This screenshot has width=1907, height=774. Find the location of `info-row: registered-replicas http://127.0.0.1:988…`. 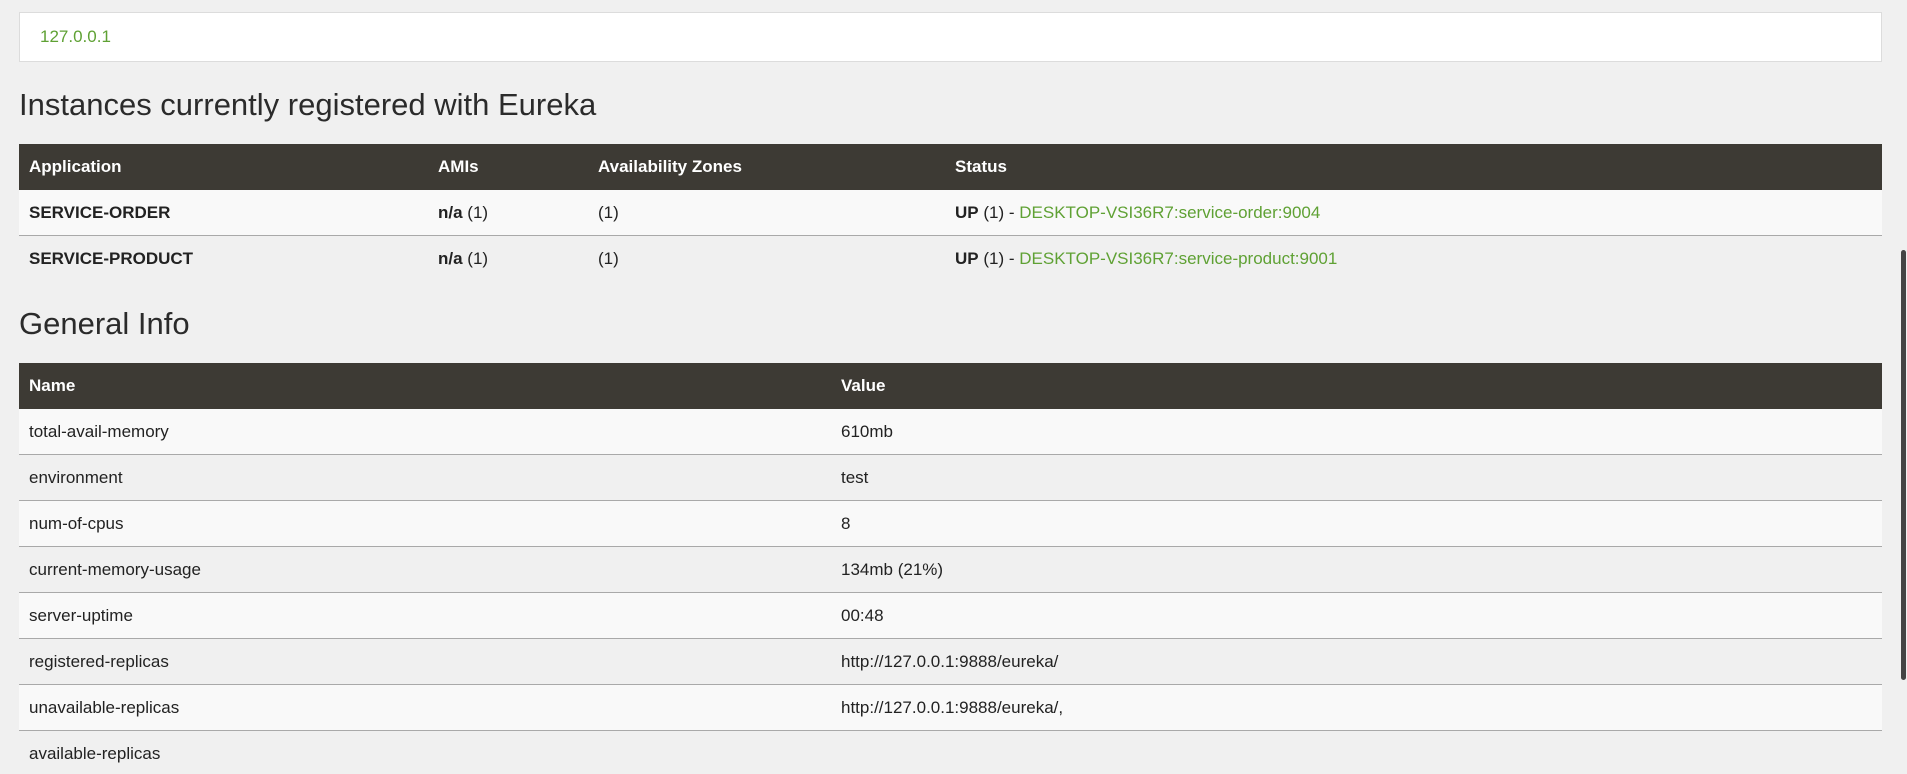

info-row: registered-replicas http://127.0.0.1:988… is located at coordinates (950, 661).